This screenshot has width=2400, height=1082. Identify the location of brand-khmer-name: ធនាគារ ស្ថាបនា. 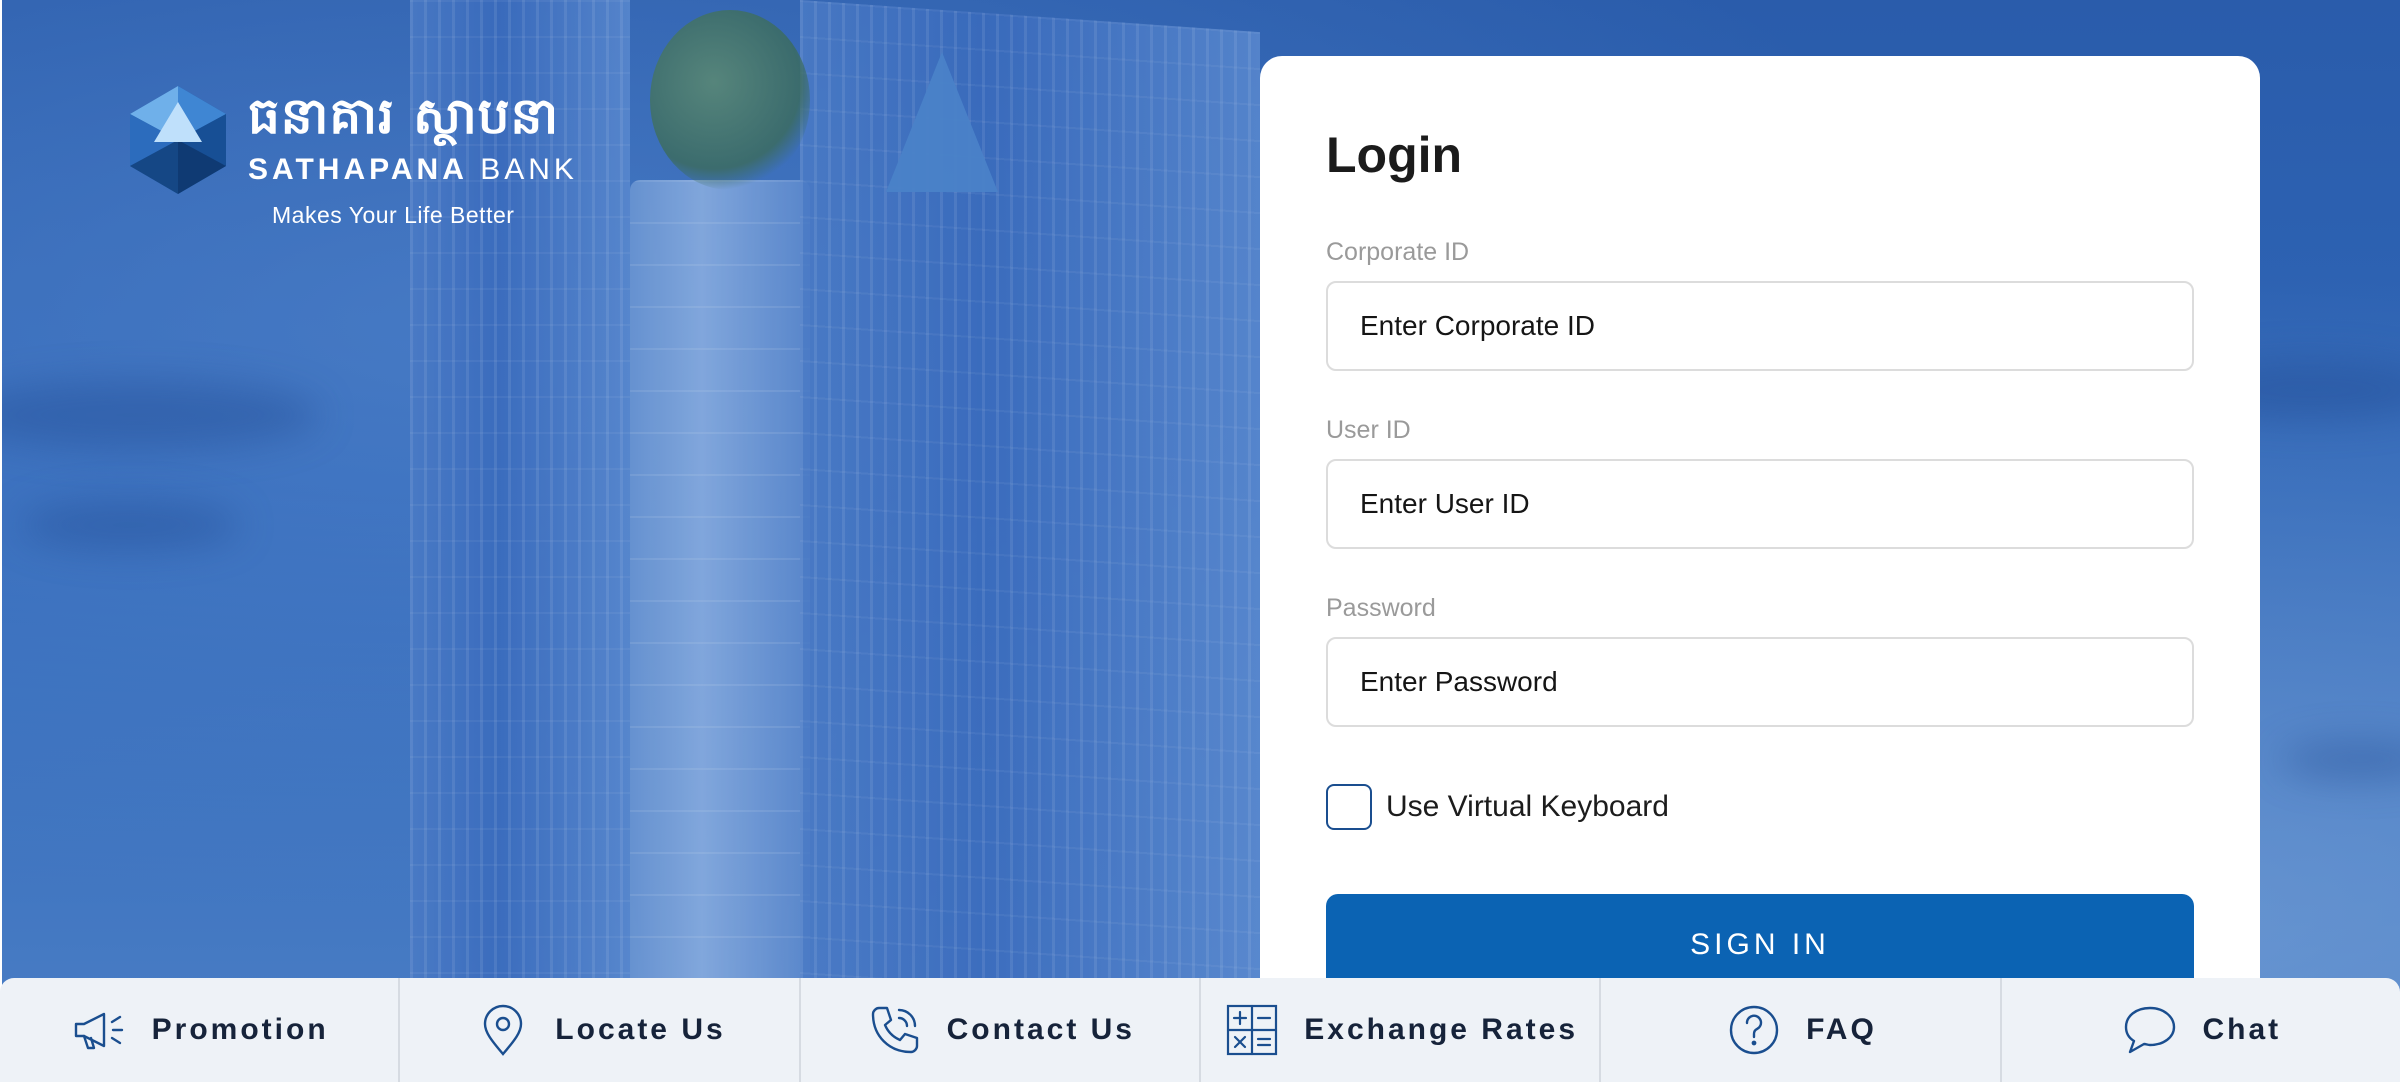
(404, 116).